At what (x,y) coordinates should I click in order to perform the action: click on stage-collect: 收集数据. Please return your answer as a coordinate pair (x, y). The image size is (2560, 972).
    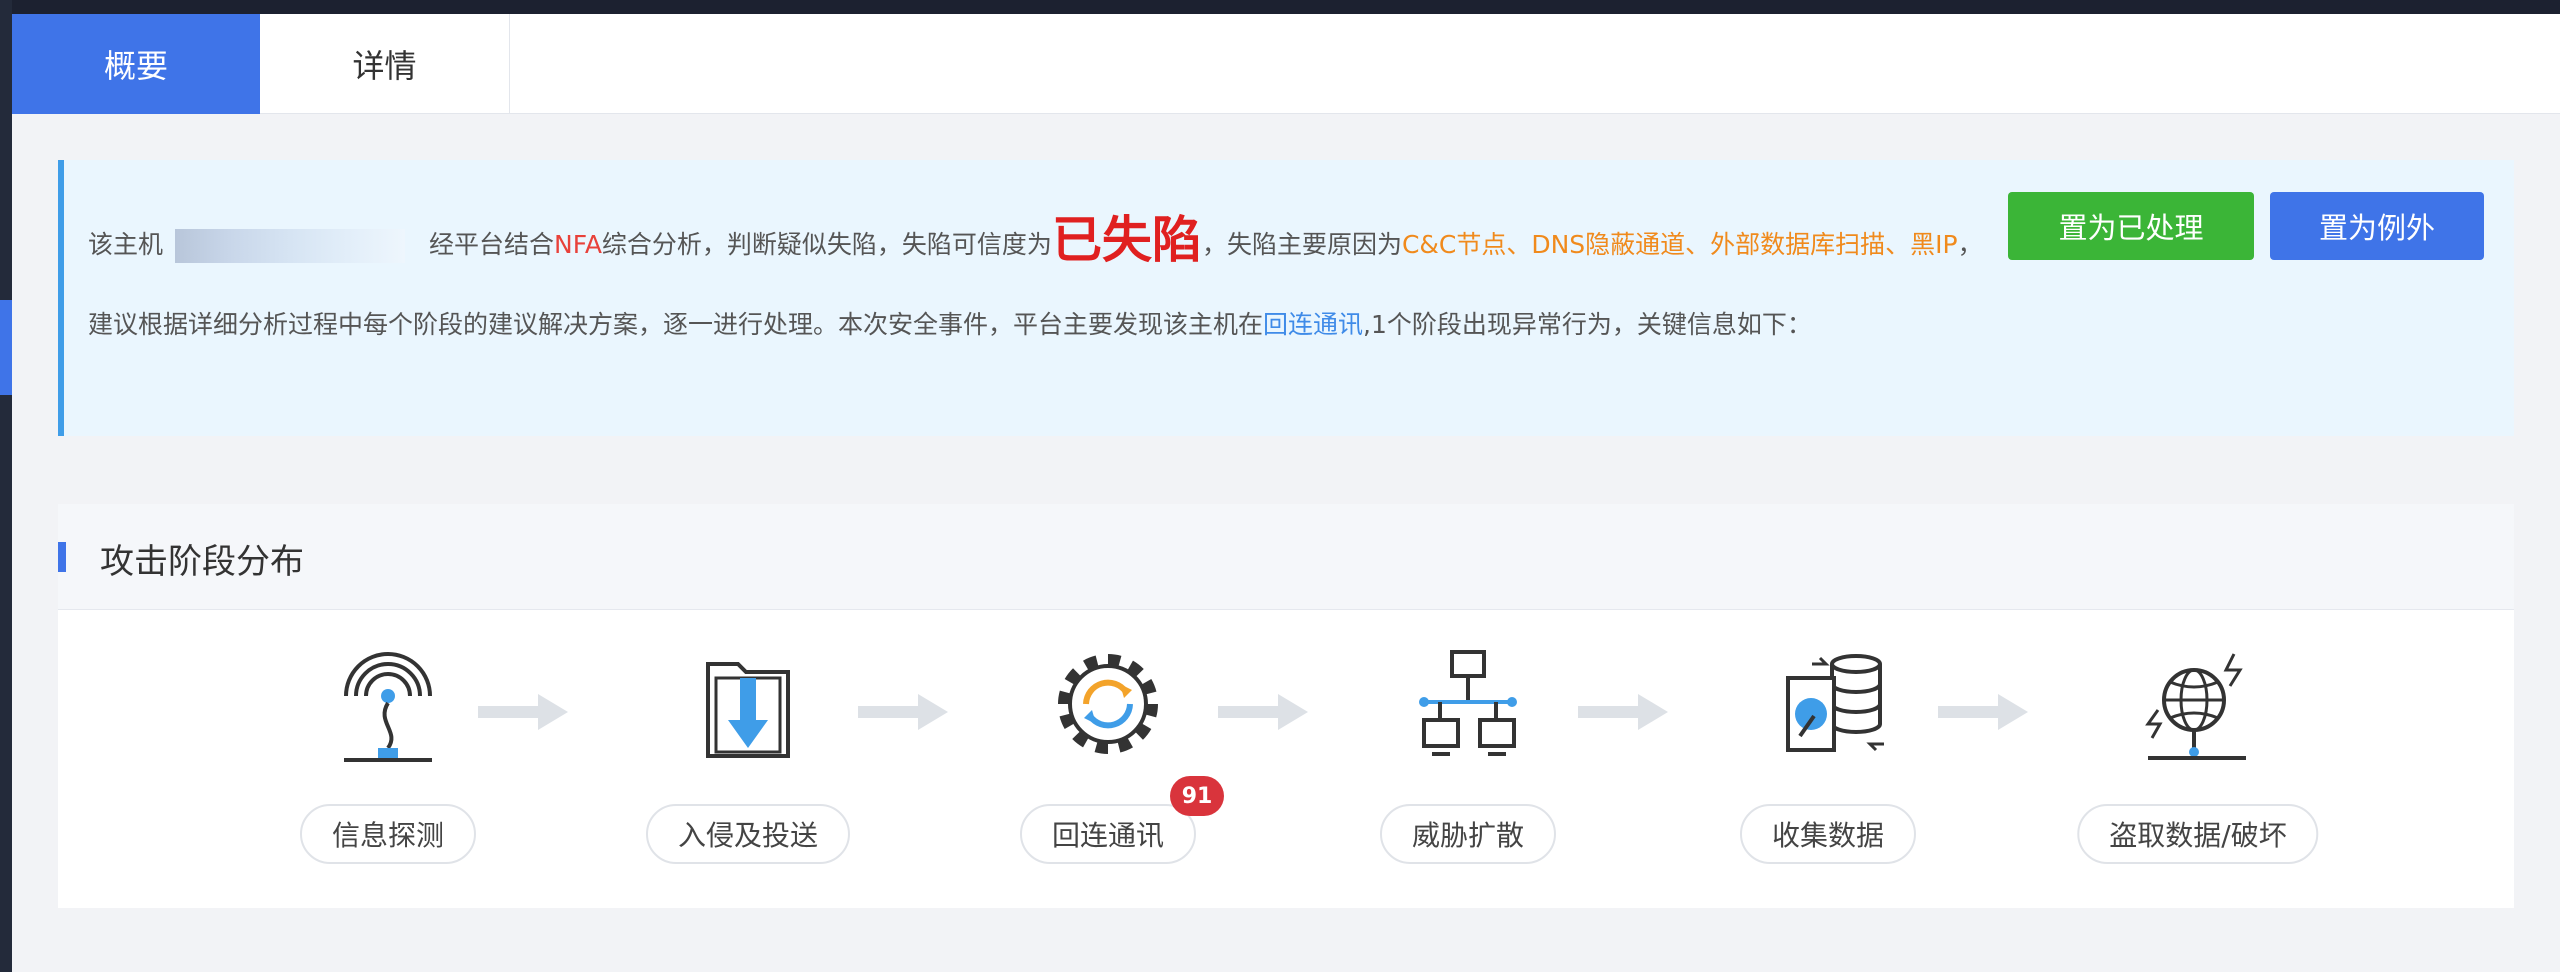
    Looking at the image, I should click on (1828, 759).